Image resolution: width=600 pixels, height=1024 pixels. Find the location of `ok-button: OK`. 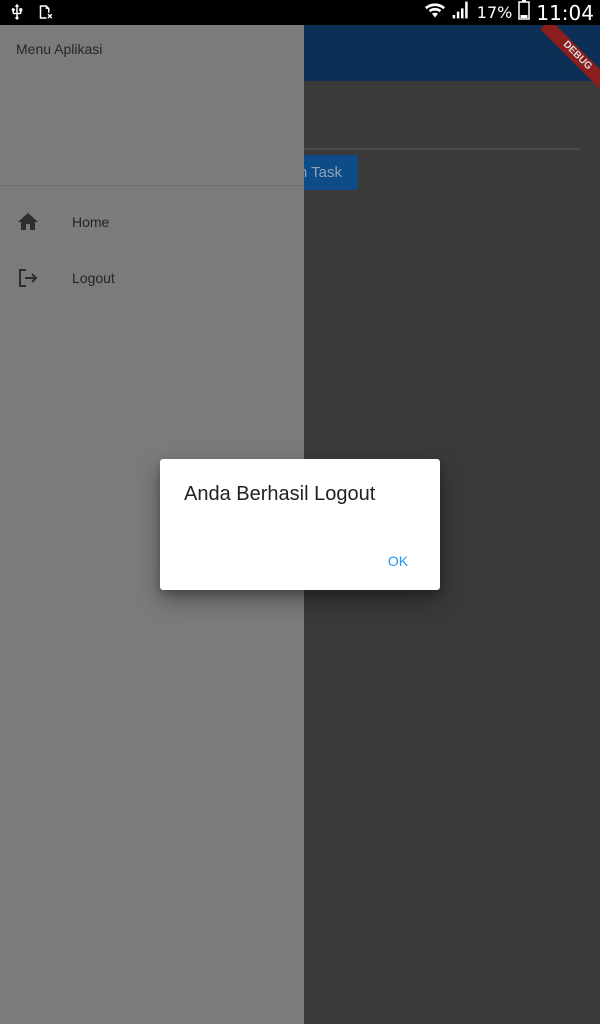

ok-button: OK is located at coordinates (398, 561).